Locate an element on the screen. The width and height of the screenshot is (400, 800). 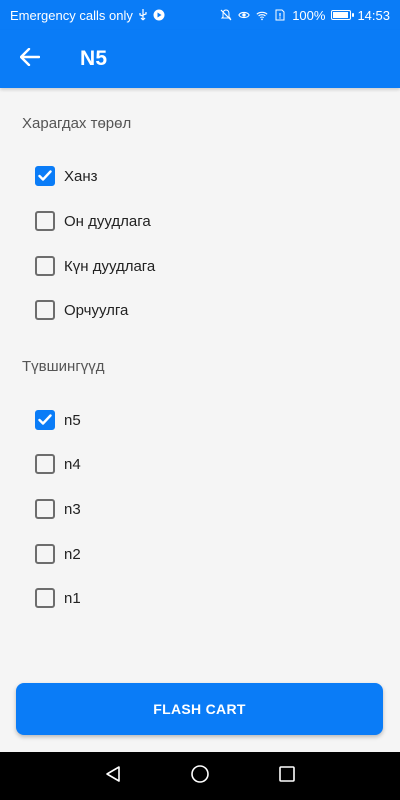
wifi-icon is located at coordinates (262, 15).